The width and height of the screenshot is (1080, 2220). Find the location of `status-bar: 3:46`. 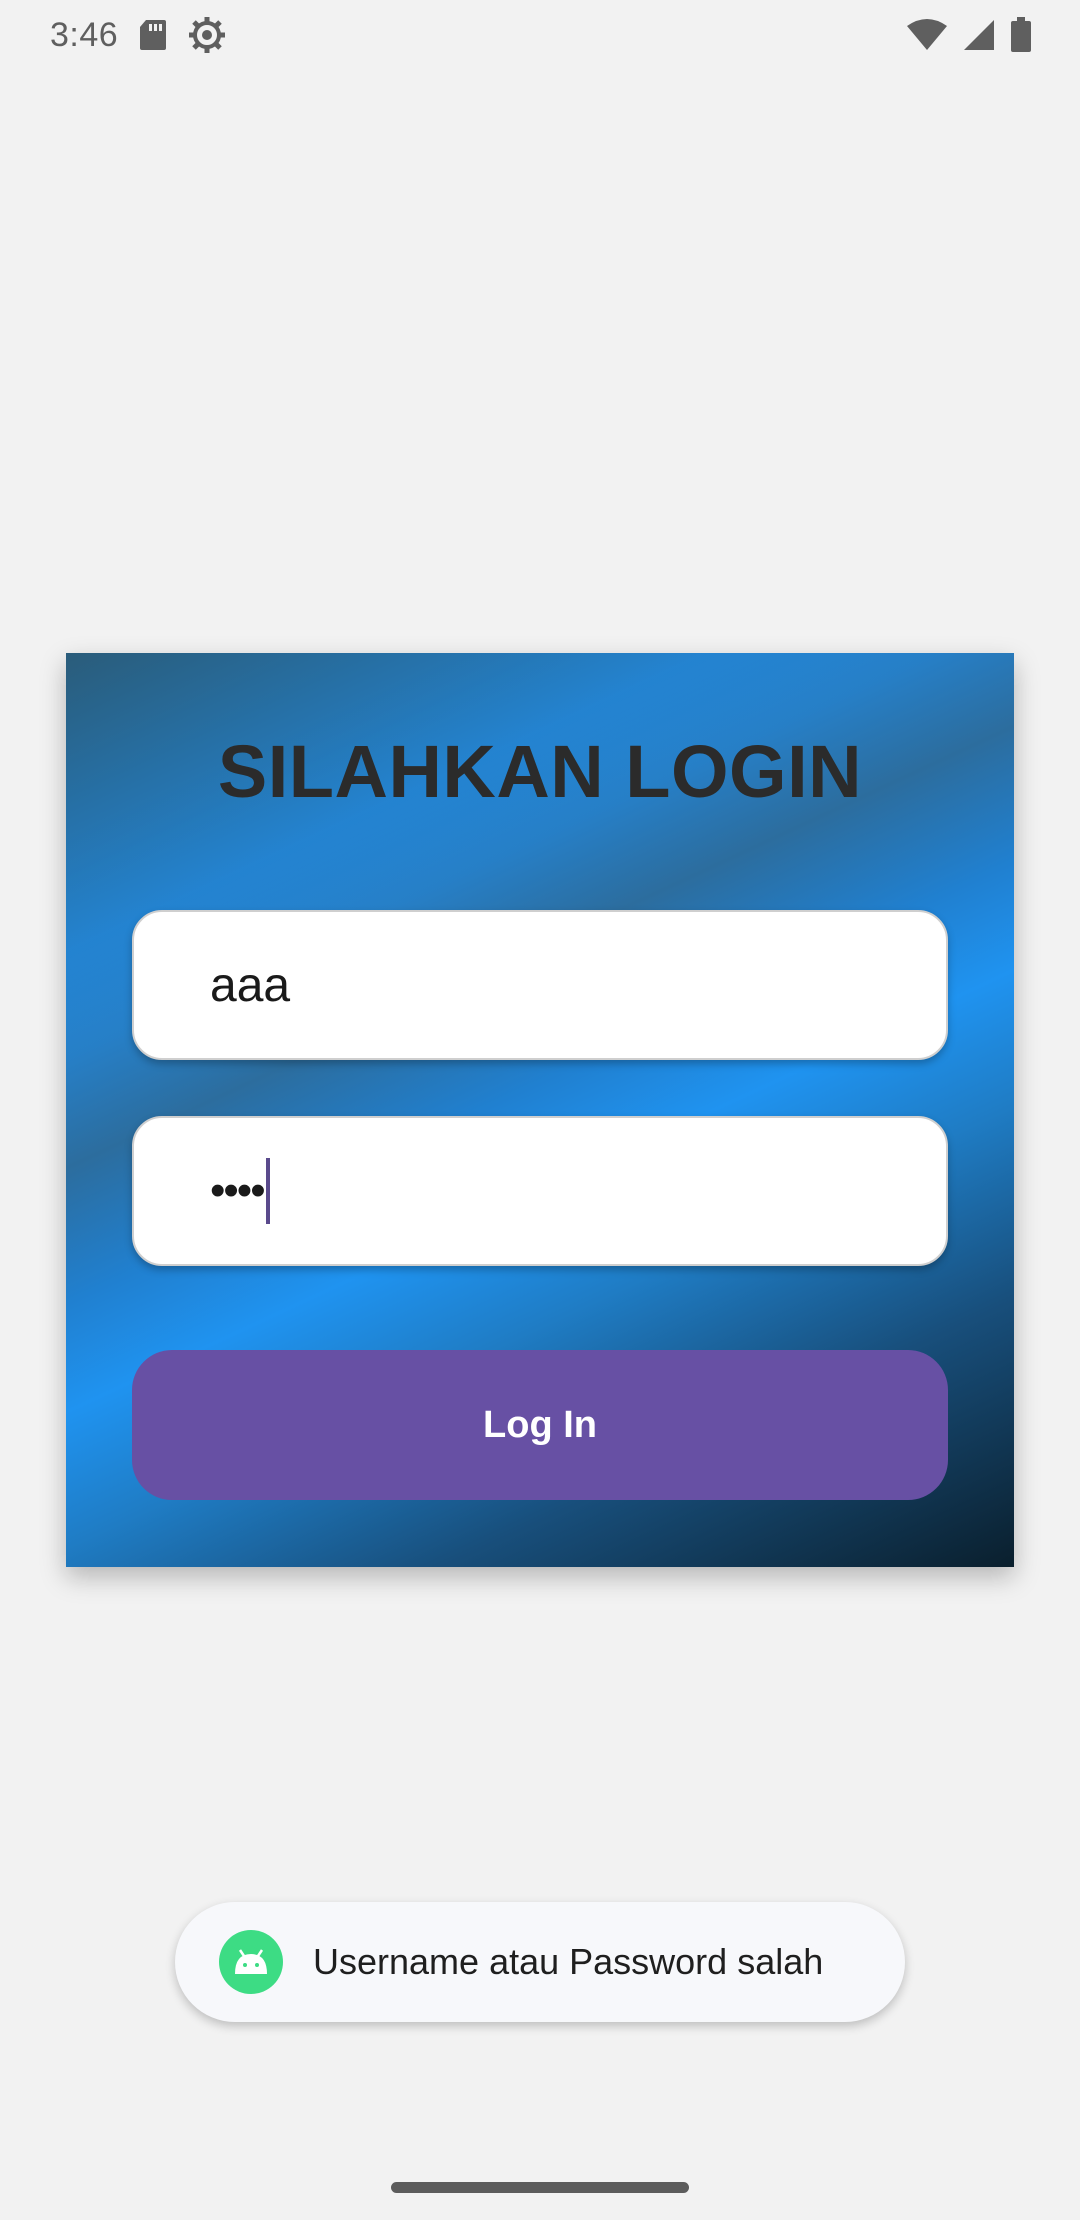

status-bar: 3:46 is located at coordinates (540, 35).